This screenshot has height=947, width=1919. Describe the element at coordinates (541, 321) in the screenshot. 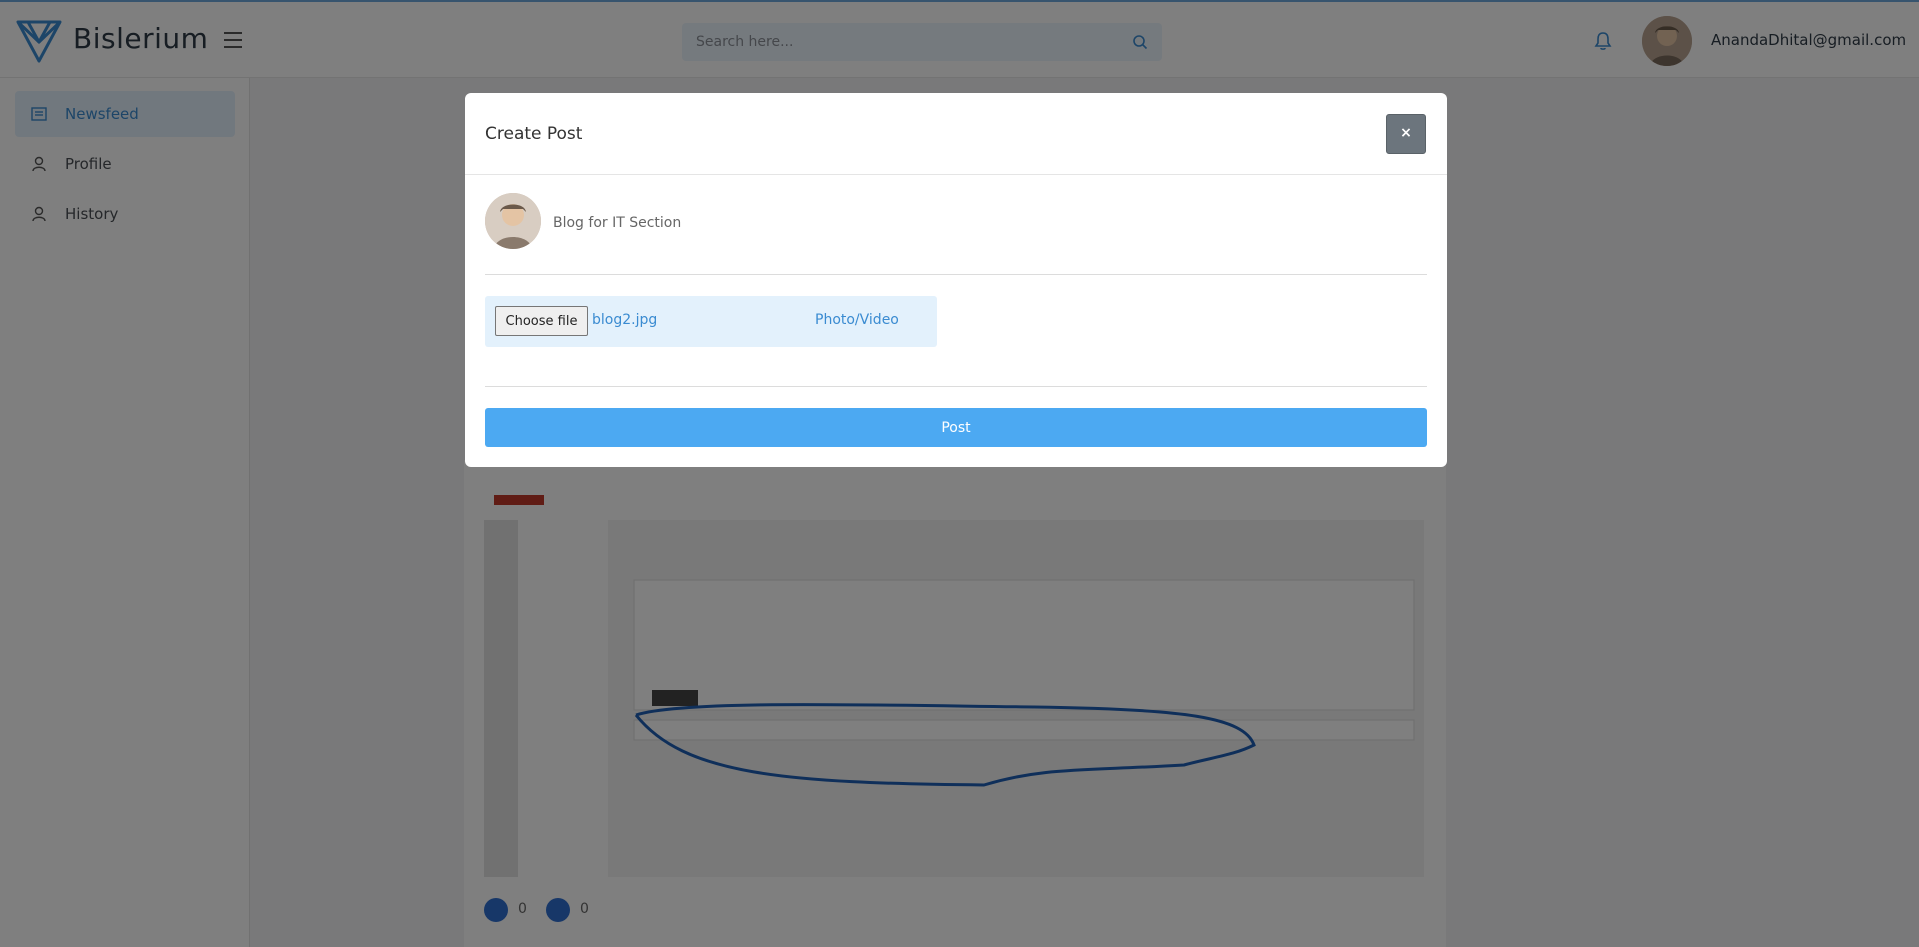

I see `choose-file-button: Choose file` at that location.